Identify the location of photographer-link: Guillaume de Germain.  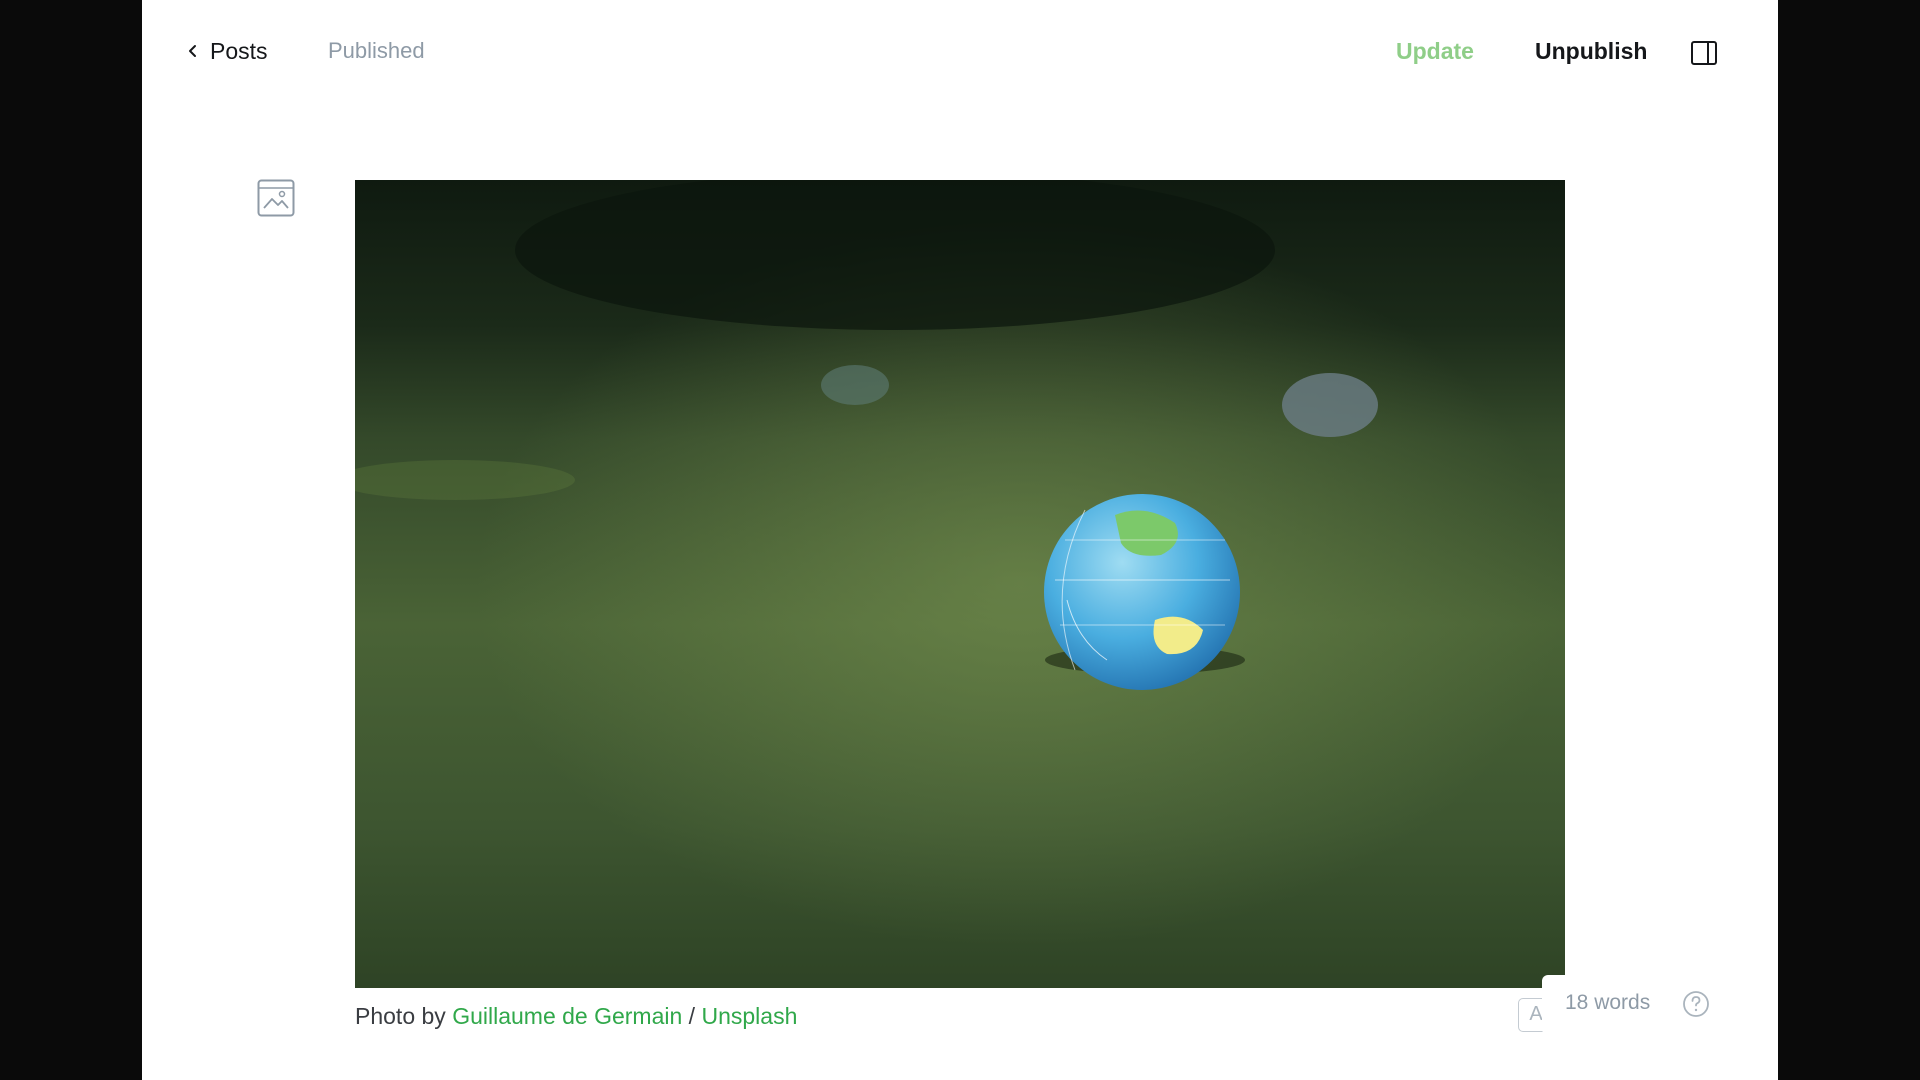
(567, 1016).